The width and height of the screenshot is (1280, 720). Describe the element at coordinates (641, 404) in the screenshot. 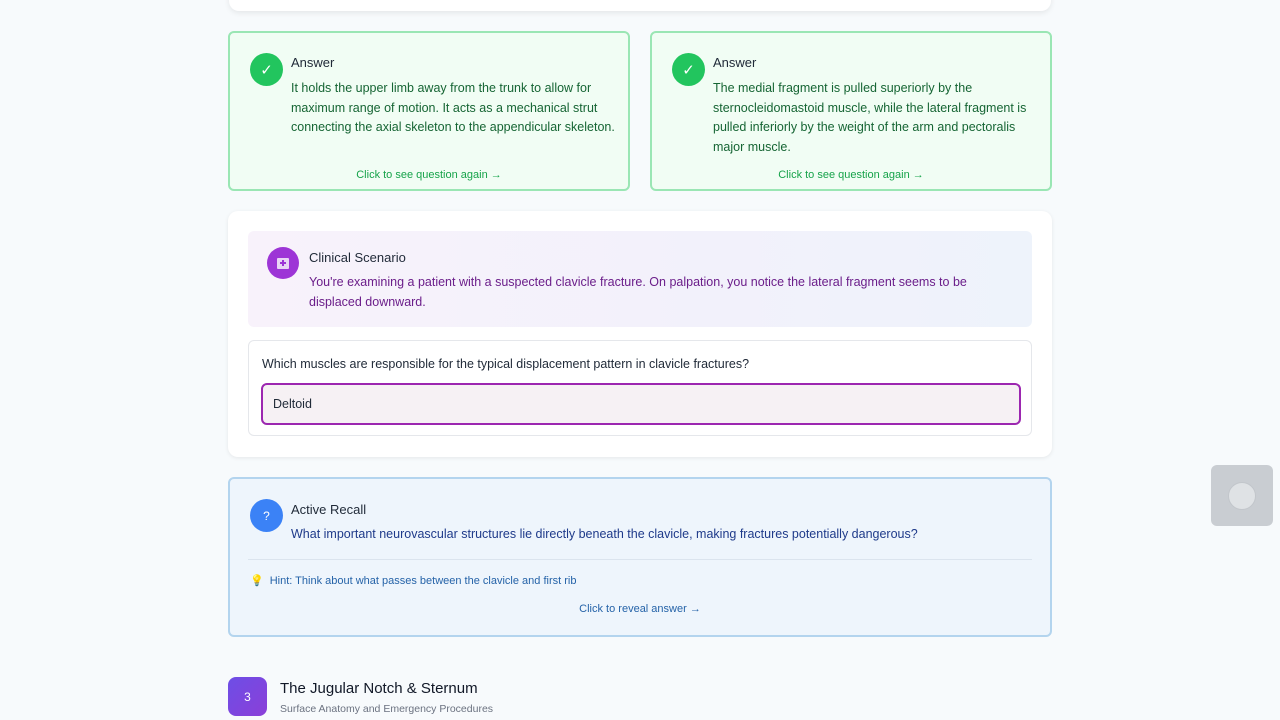

I see `answer-input` at that location.